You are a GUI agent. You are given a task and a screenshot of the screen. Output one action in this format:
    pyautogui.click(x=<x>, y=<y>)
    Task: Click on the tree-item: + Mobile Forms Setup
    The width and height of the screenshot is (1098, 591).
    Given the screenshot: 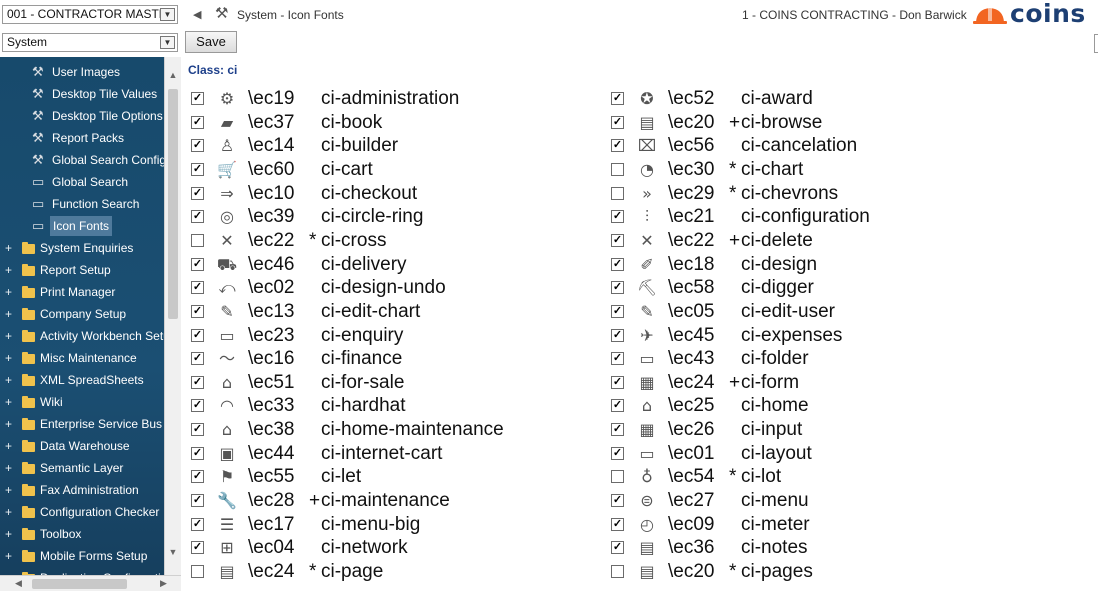 What is the action you would take?
    pyautogui.click(x=82, y=556)
    